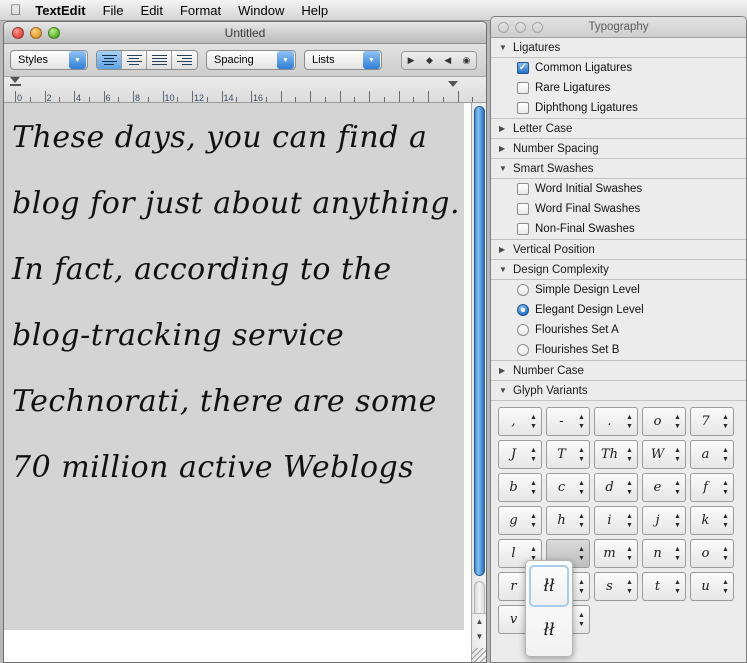 Image resolution: width=747 pixels, height=663 pixels. I want to click on option-row-word-final-swashes: Word Final Swashes, so click(618, 209).